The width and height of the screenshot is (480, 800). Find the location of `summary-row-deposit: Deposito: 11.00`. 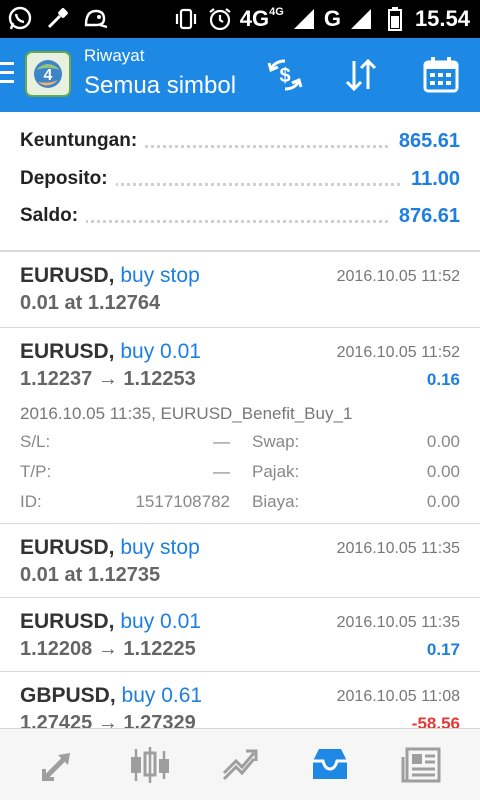

summary-row-deposit: Deposito: 11.00 is located at coordinates (240, 183).